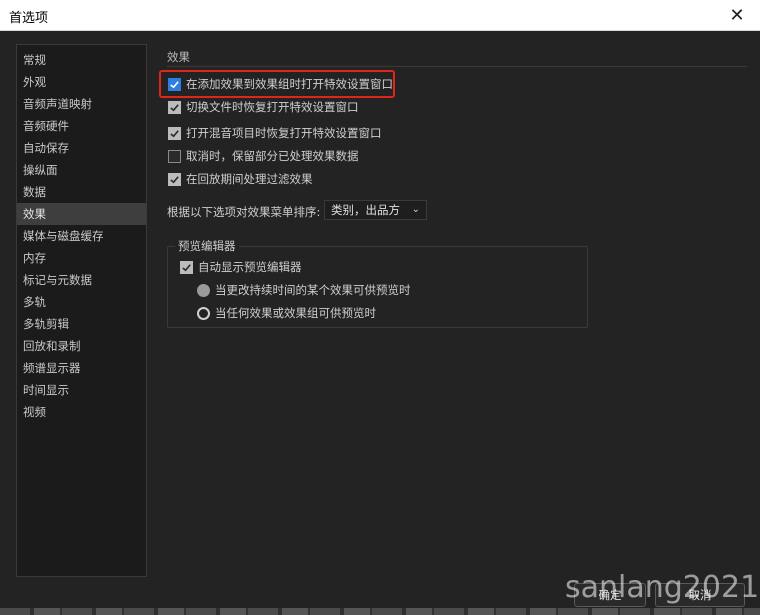 The width and height of the screenshot is (760, 615). I want to click on sidebar-item-playback-recording: 回放和录制, so click(81, 346).